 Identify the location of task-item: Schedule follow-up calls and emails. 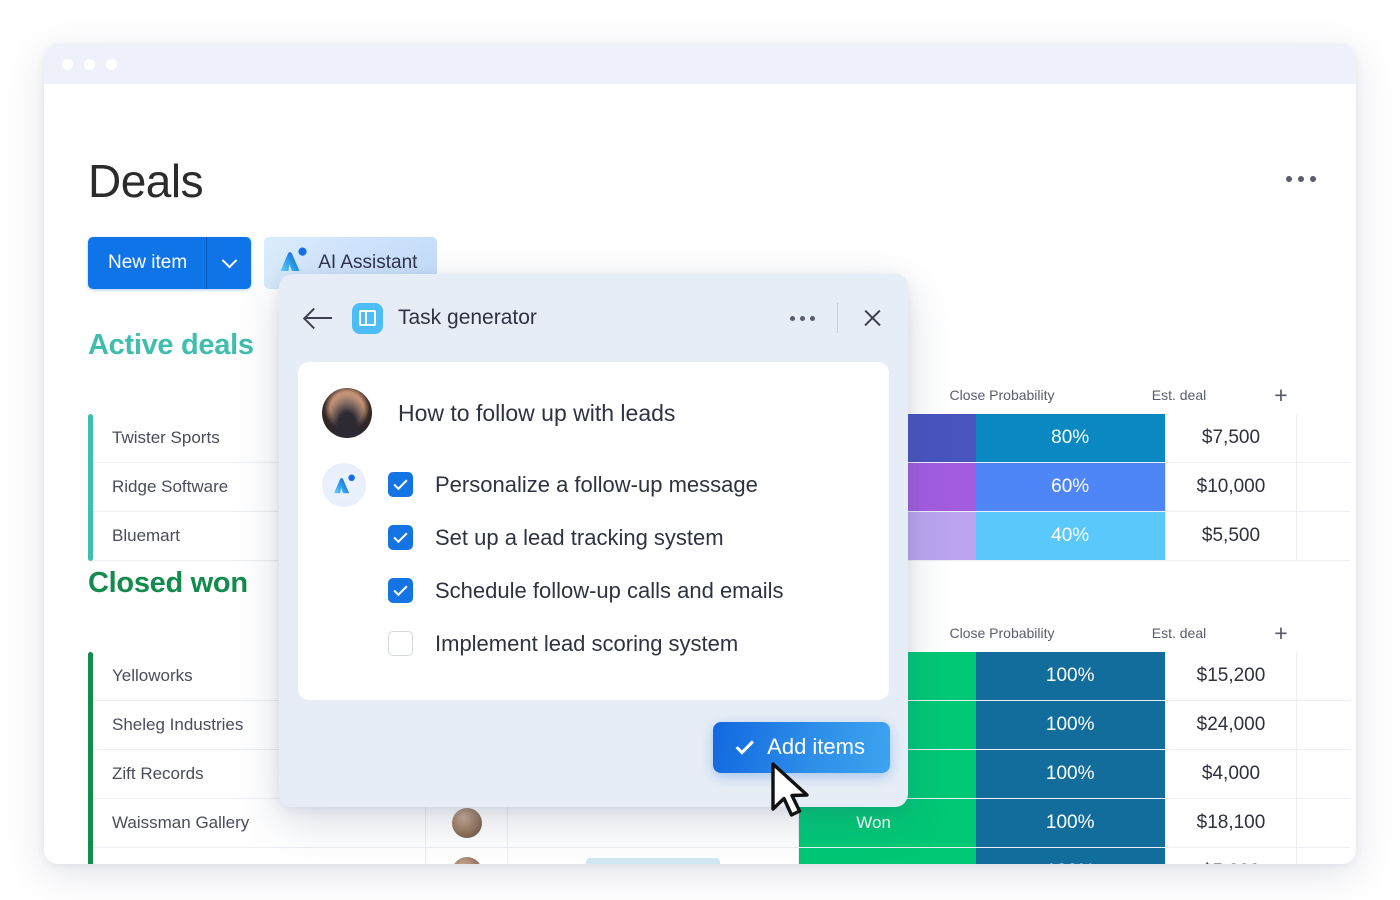
(593, 590).